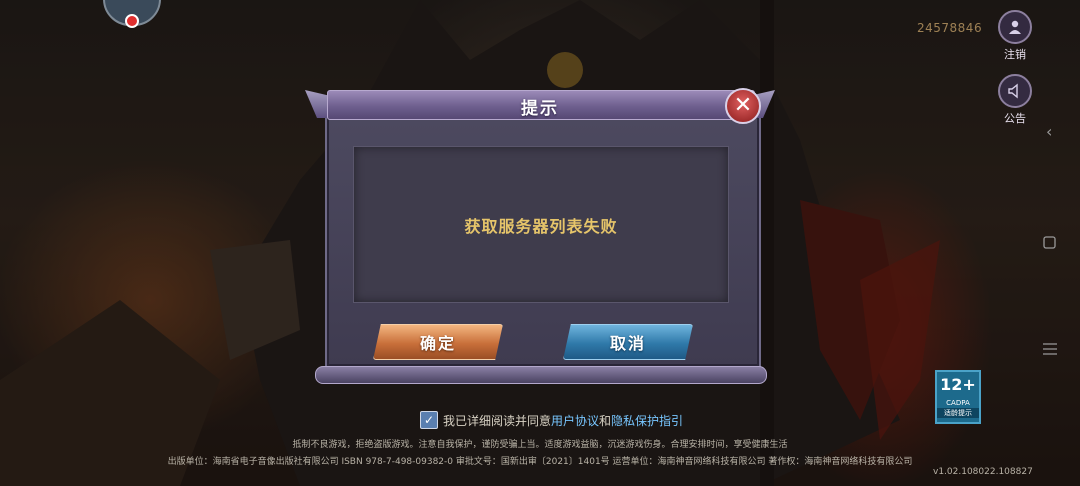 The width and height of the screenshot is (1080, 486). I want to click on confirm-button: 确定, so click(438, 342).